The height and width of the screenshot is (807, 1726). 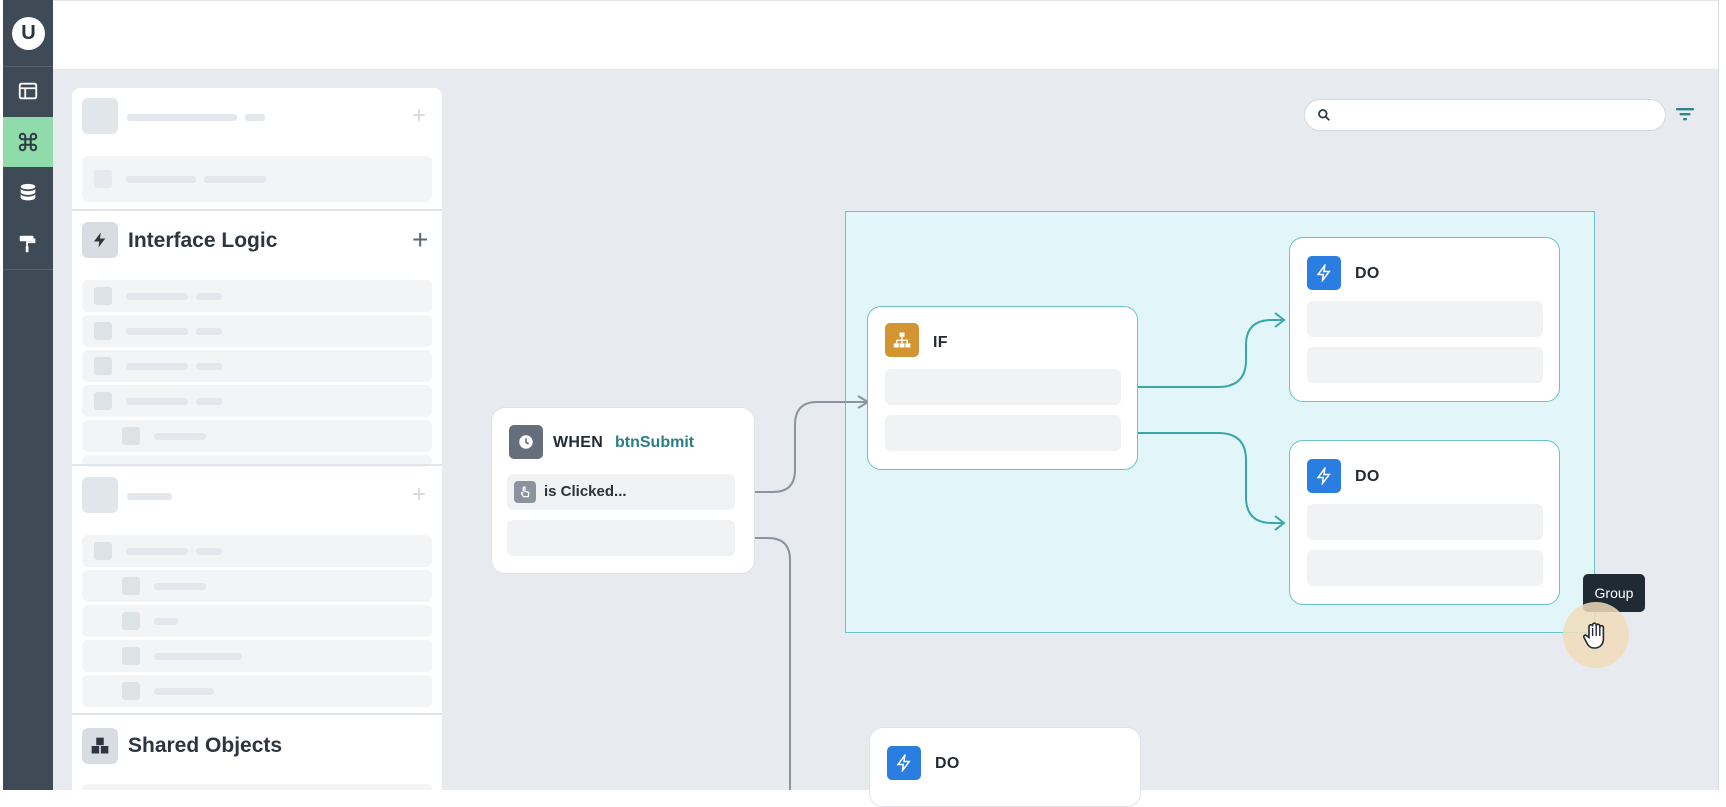 What do you see at coordinates (28, 269) in the screenshot?
I see `rail-divider` at bounding box center [28, 269].